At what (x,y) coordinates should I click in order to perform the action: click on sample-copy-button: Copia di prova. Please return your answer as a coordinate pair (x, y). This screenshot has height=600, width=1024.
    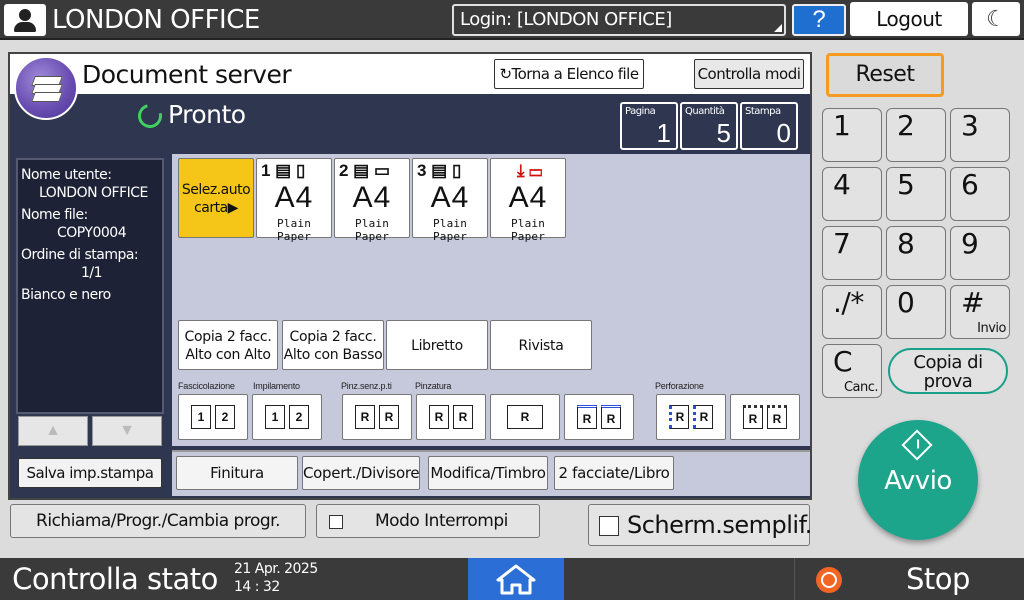
    Looking at the image, I should click on (948, 371).